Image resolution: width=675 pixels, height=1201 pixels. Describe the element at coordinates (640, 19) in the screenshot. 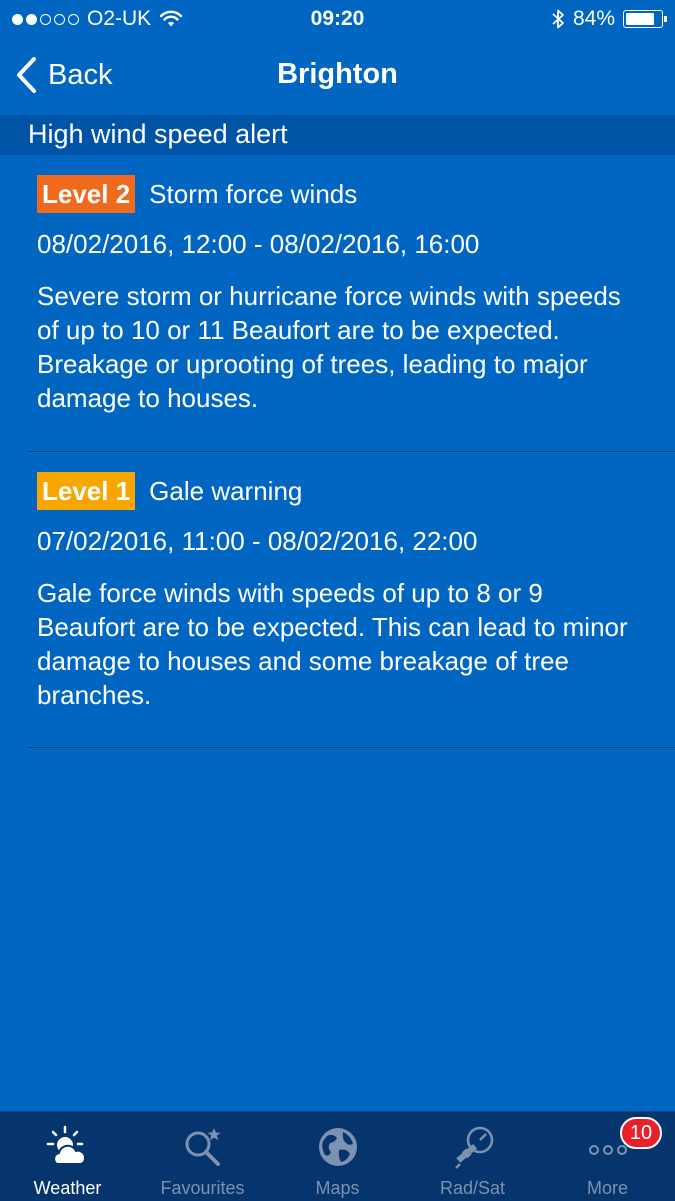

I see `battery-fill` at that location.